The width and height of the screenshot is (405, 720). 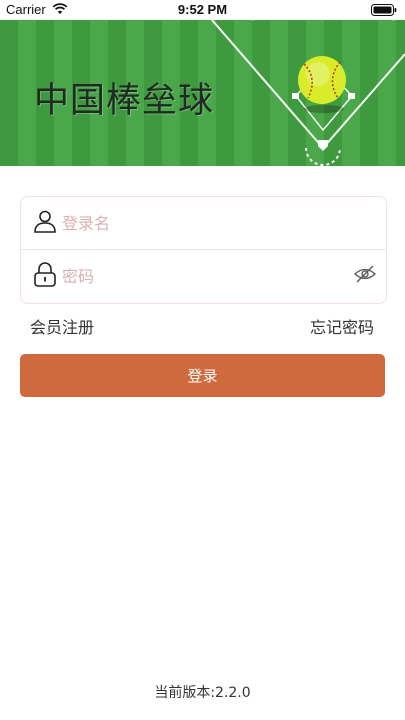 What do you see at coordinates (202, 375) in the screenshot?
I see `login-button: 登录` at bounding box center [202, 375].